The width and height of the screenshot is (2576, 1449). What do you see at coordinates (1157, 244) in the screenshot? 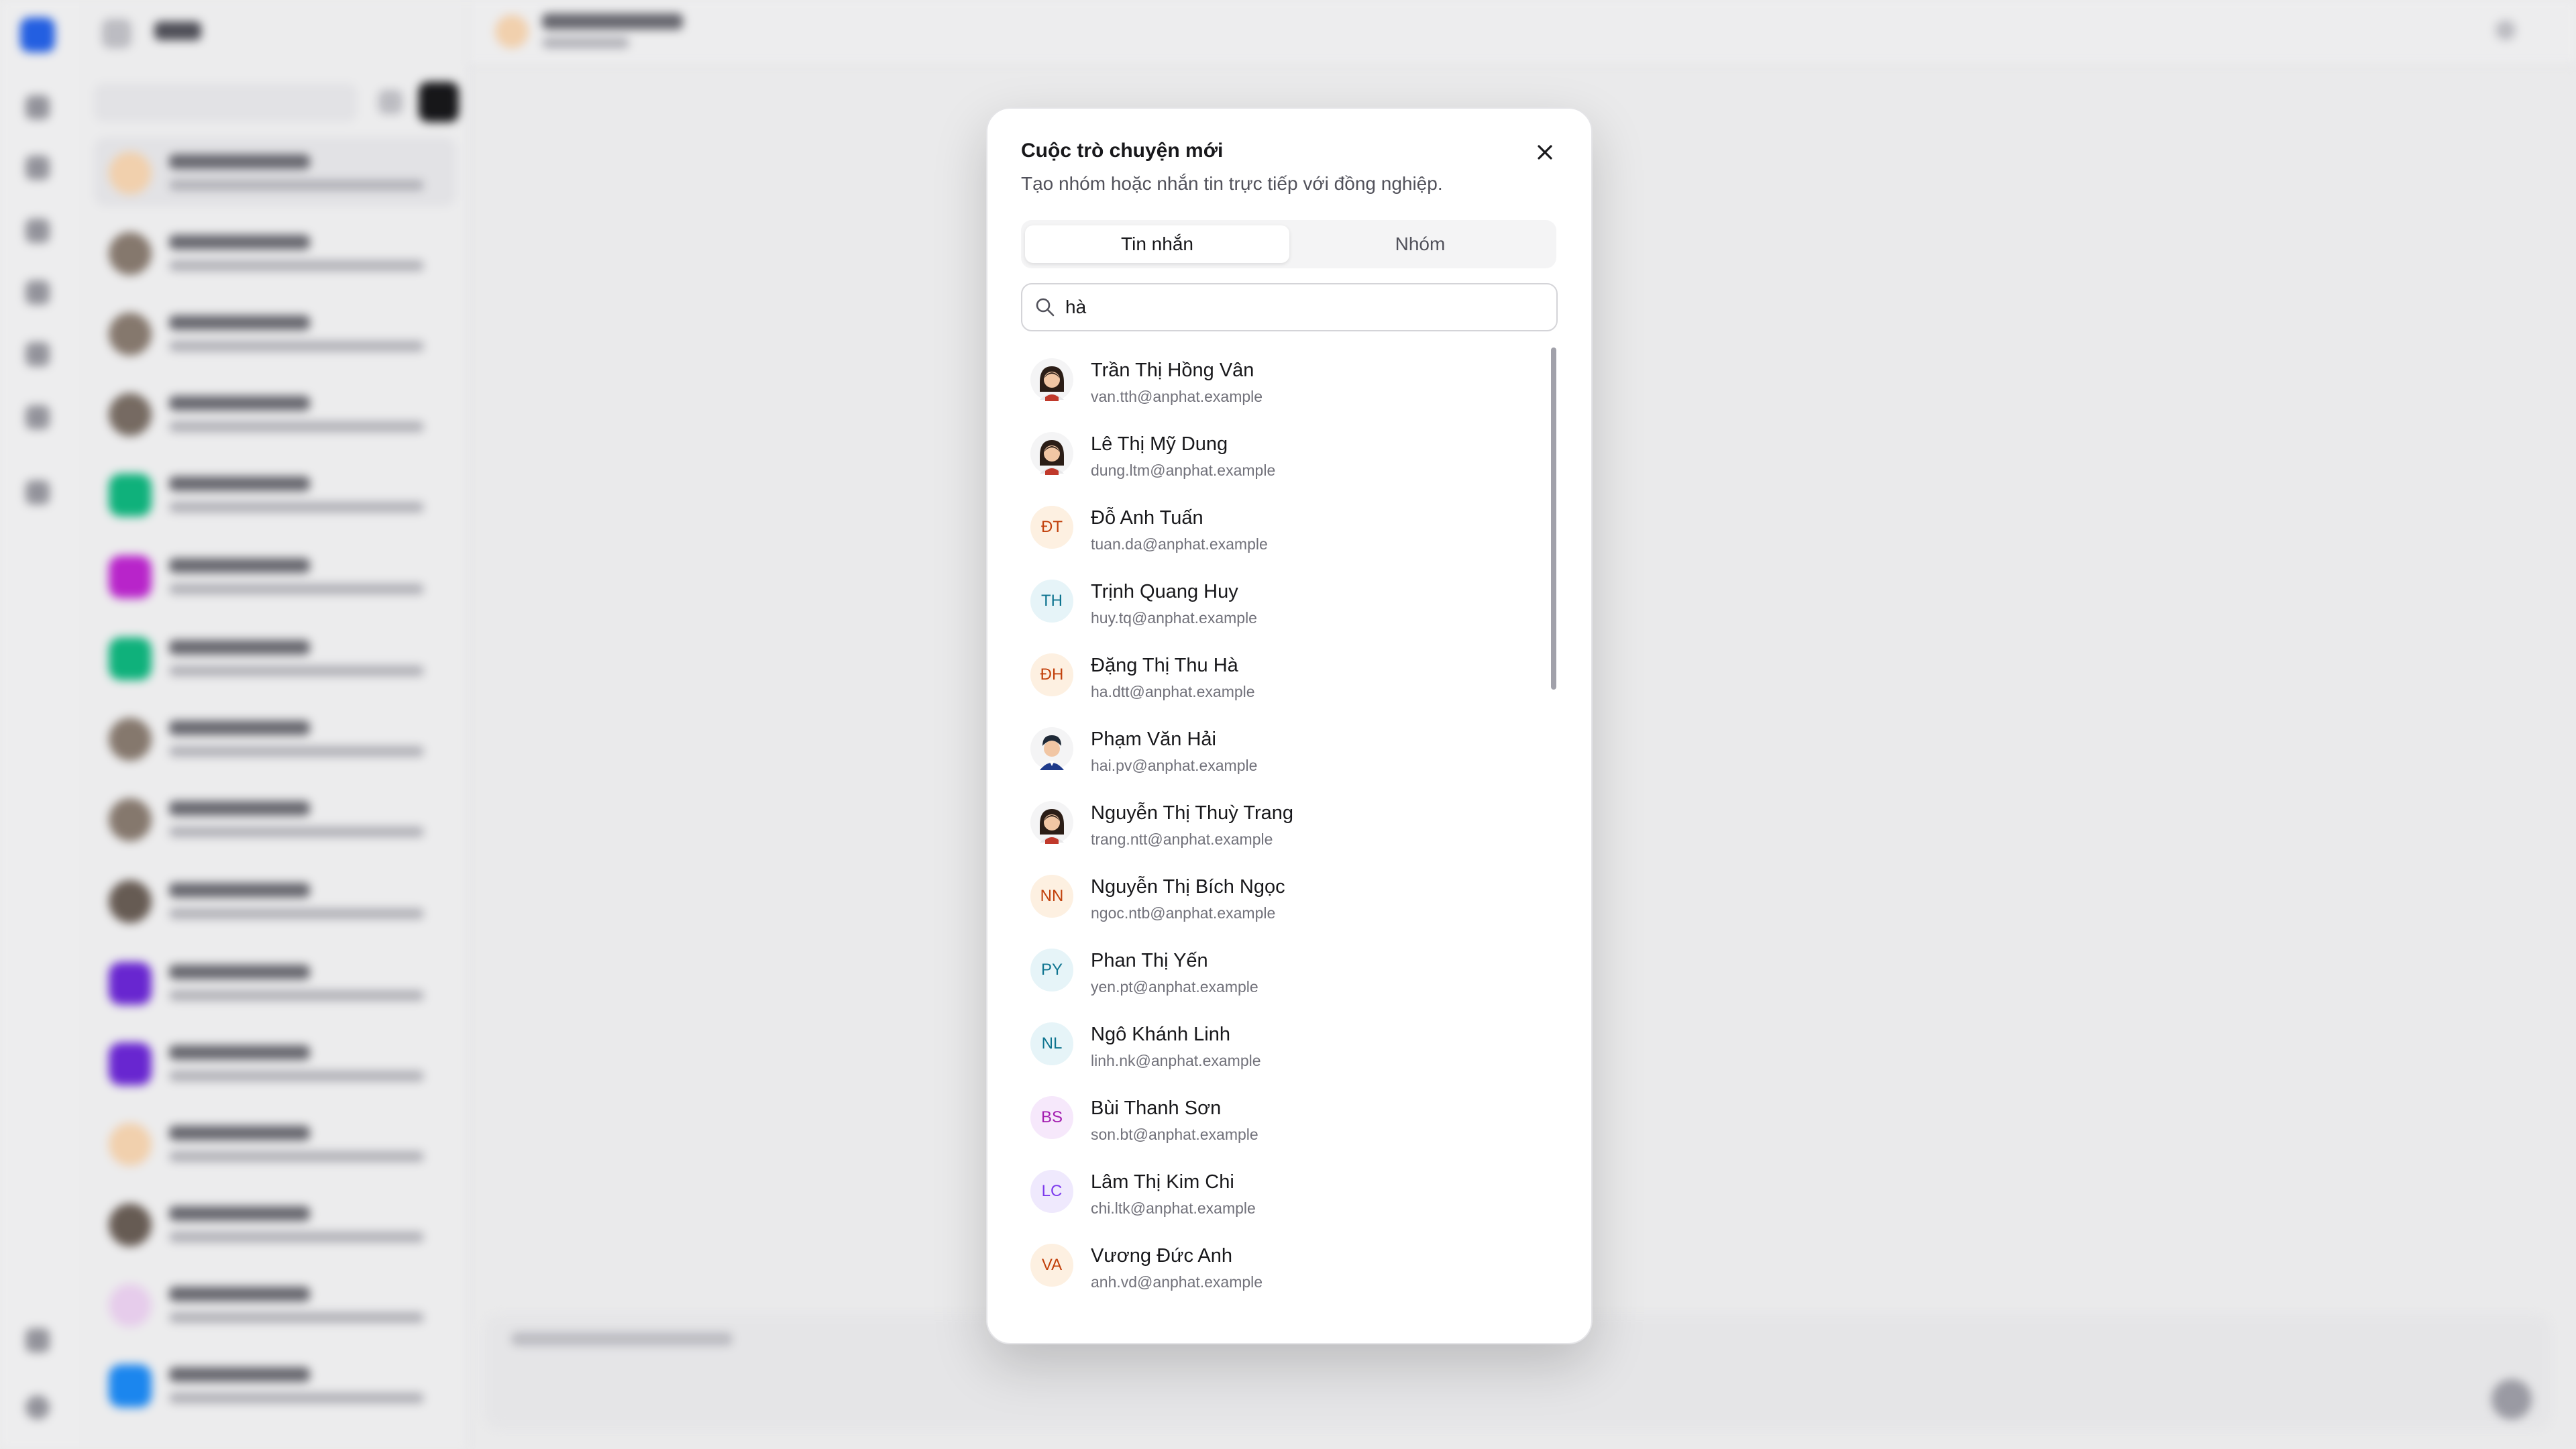
I see `tab-direct-message: Tin nhắn` at bounding box center [1157, 244].